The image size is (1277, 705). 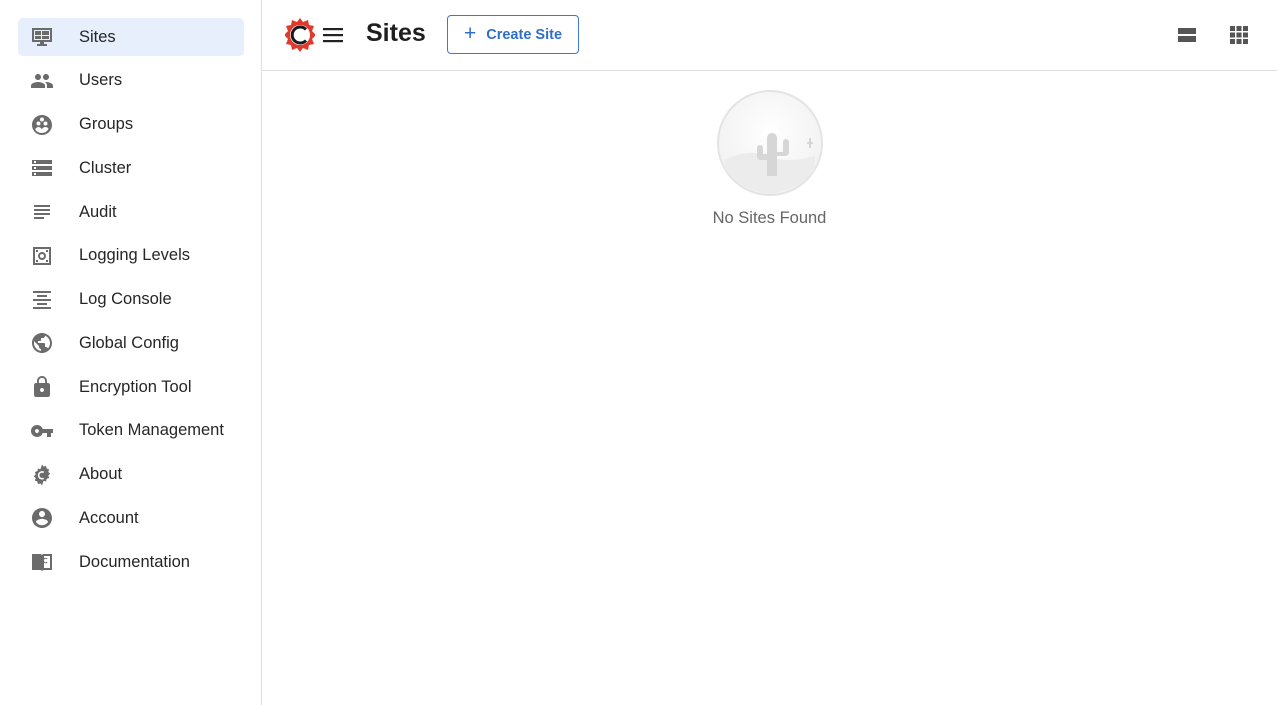 I want to click on sidebar-item-audit: Audit, so click(x=131, y=212).